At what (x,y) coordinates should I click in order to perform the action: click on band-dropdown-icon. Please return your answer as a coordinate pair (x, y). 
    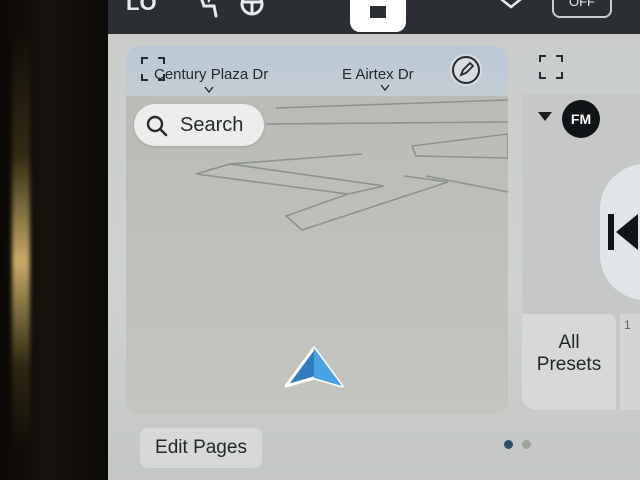
    Looking at the image, I should click on (545, 116).